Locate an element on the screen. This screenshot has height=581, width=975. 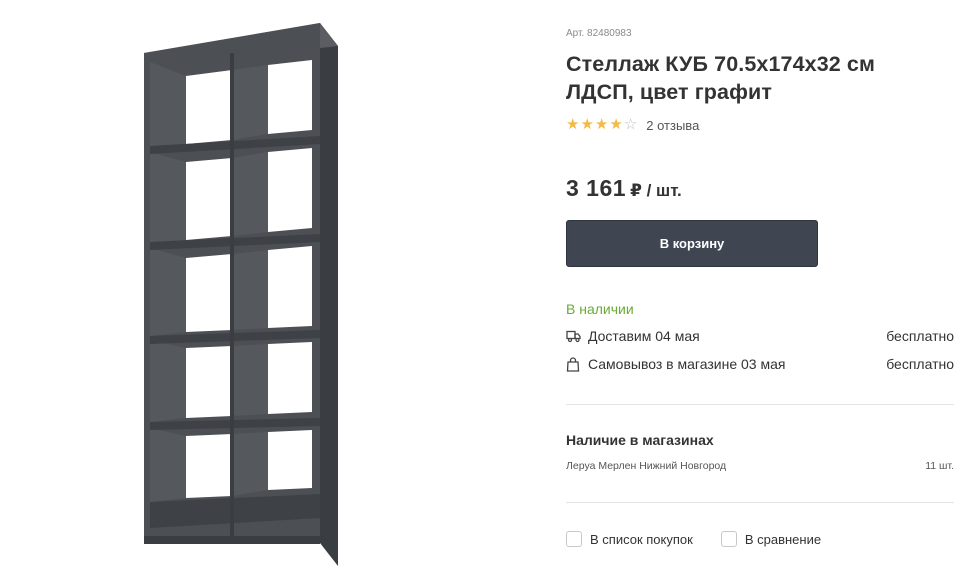
product-rating: ★ ★ ★ ★ ☆ 2 отзыва is located at coordinates (632, 125).